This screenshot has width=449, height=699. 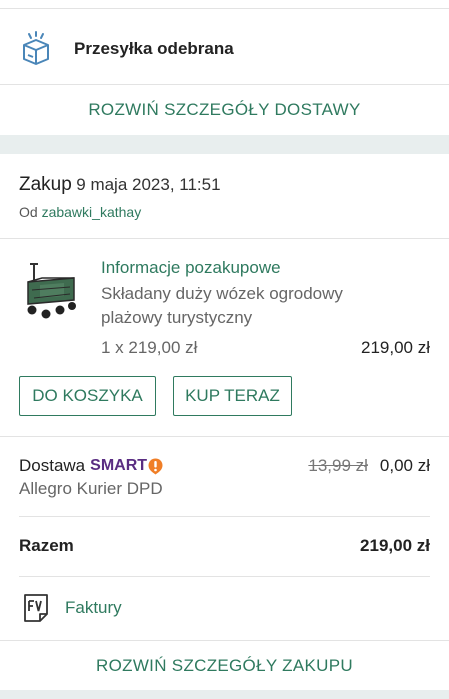 I want to click on shipping-label-group: Dostawa SMART, so click(x=91, y=466).